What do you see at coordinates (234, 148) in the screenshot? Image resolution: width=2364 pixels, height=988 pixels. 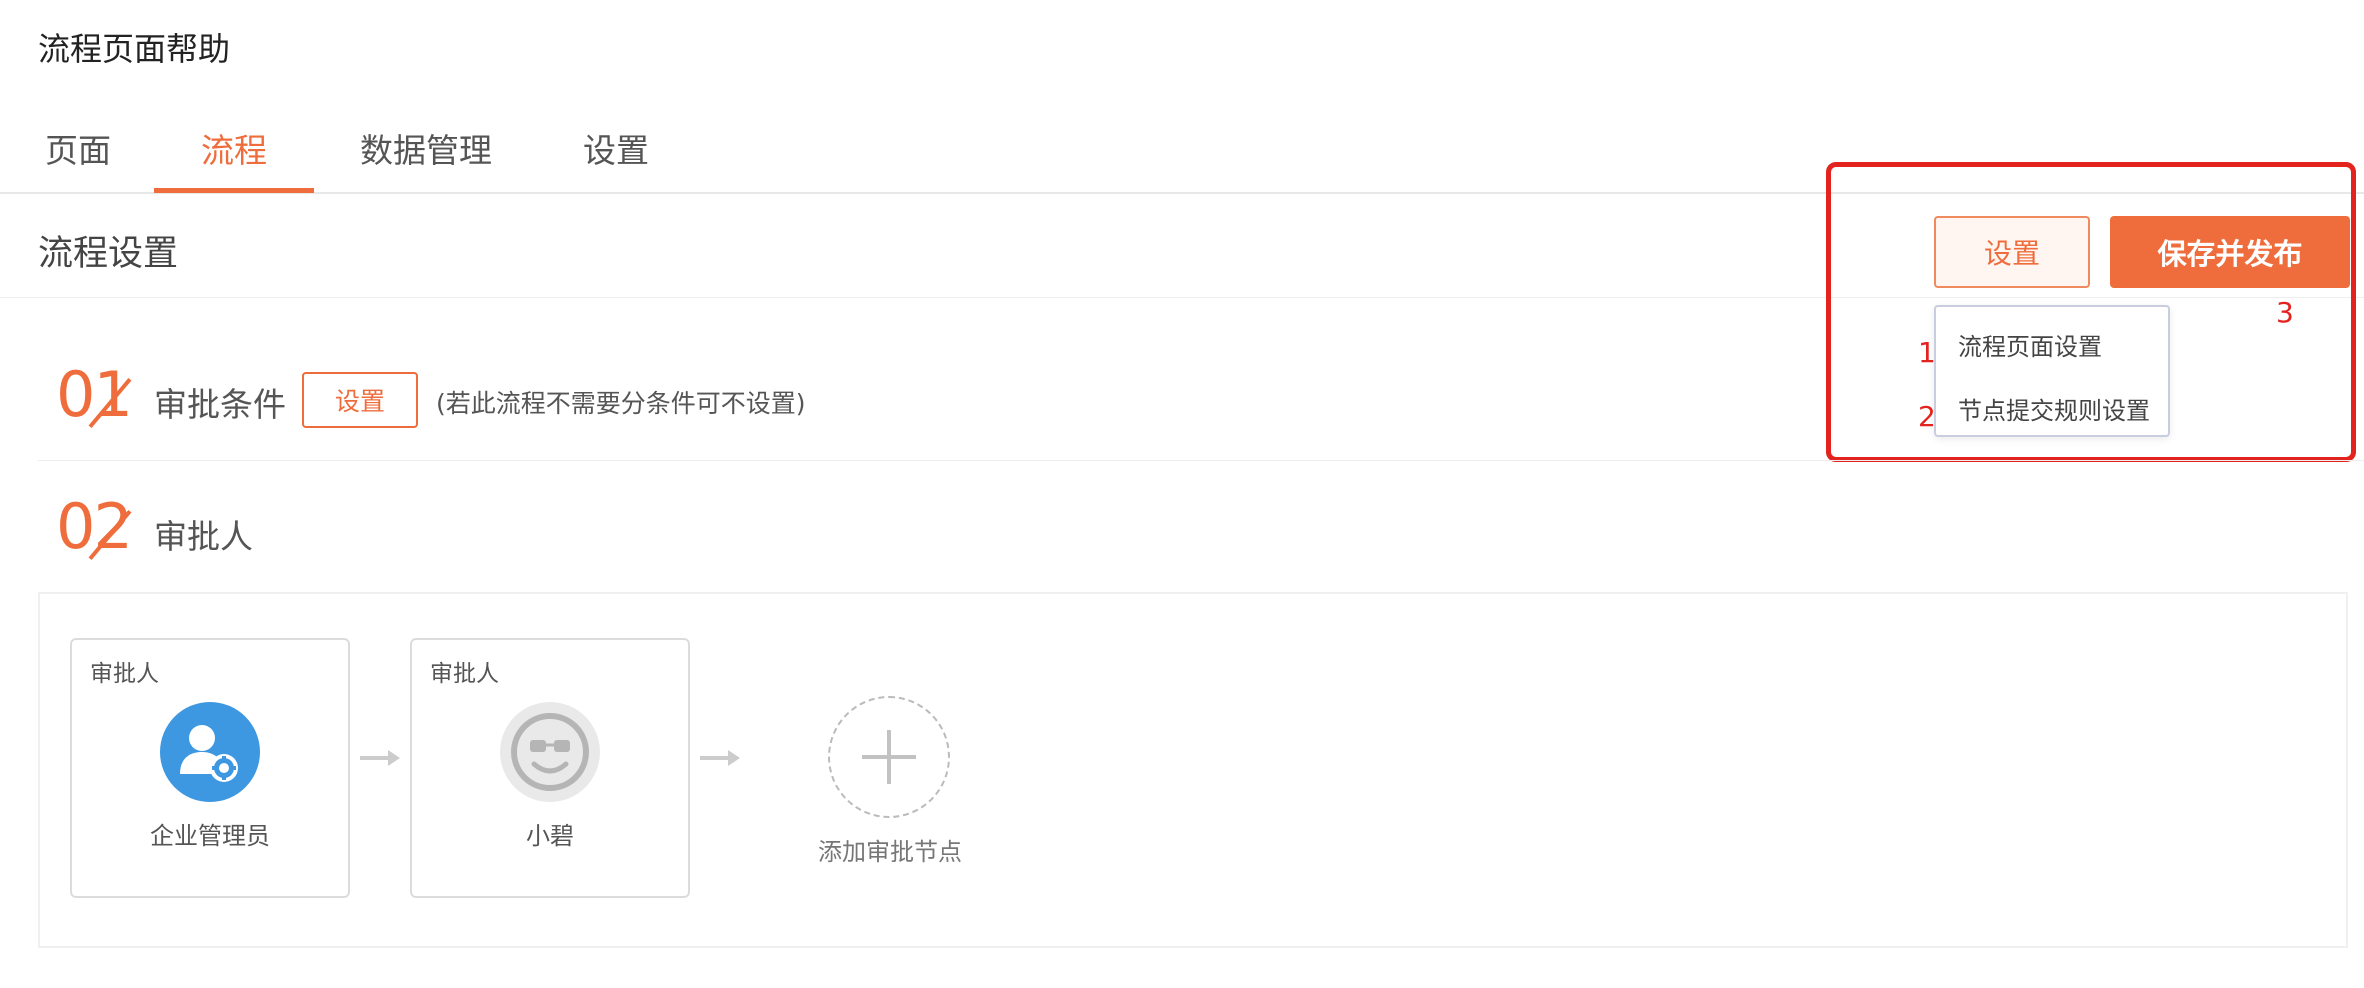 I see `tab-flow: 流程` at bounding box center [234, 148].